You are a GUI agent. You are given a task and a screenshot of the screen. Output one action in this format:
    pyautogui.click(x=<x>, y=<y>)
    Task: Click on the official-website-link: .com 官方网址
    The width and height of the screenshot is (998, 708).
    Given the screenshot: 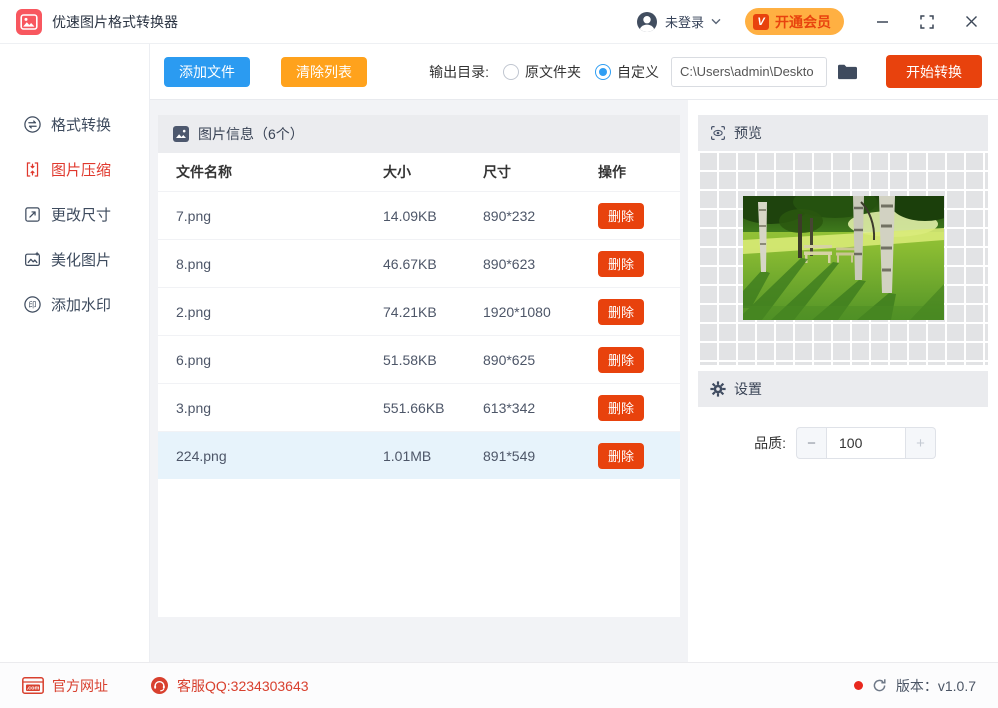 What is the action you would take?
    pyautogui.click(x=65, y=686)
    